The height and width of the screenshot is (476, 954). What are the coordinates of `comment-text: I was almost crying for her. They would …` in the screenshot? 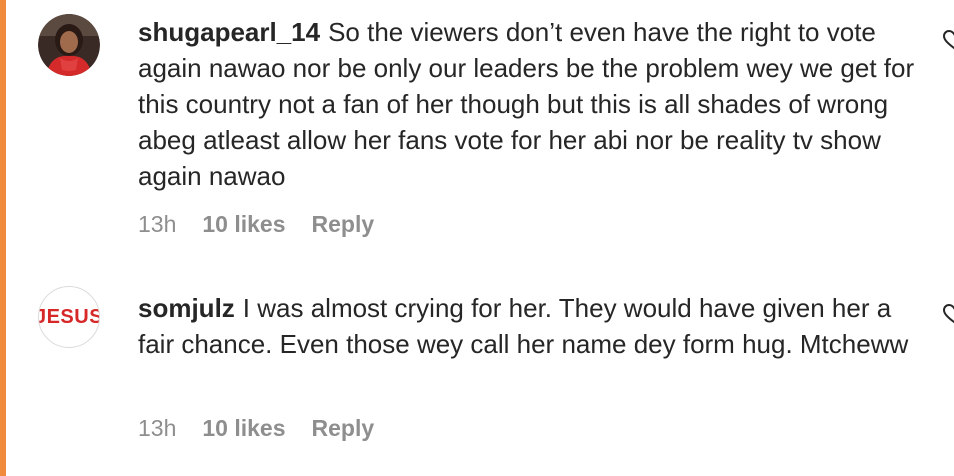 It's located at (523, 326).